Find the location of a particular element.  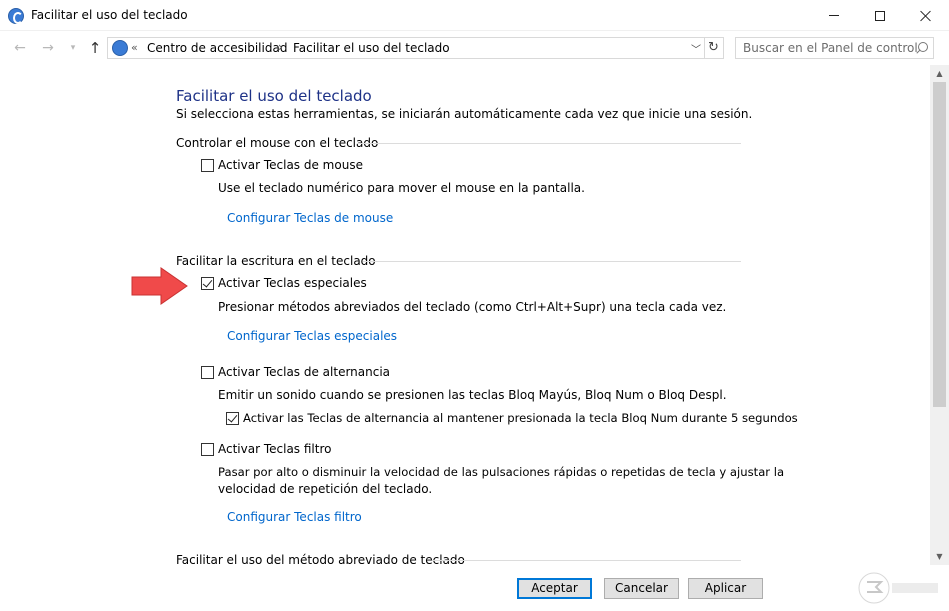

section-title-typing: Facilitar la escritura en el teclado is located at coordinates (276, 261).